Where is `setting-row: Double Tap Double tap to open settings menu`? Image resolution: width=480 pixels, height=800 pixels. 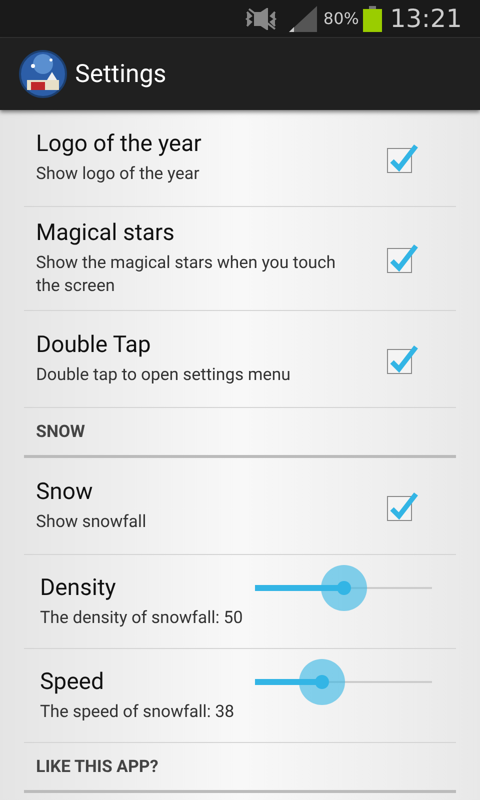 setting-row: Double Tap Double tap to open settings menu is located at coordinates (240, 359).